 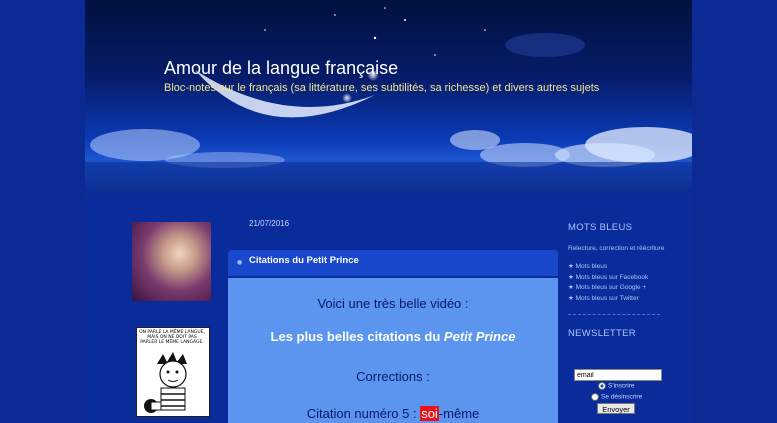 I want to click on sidebar-divider, so click(x=614, y=314).